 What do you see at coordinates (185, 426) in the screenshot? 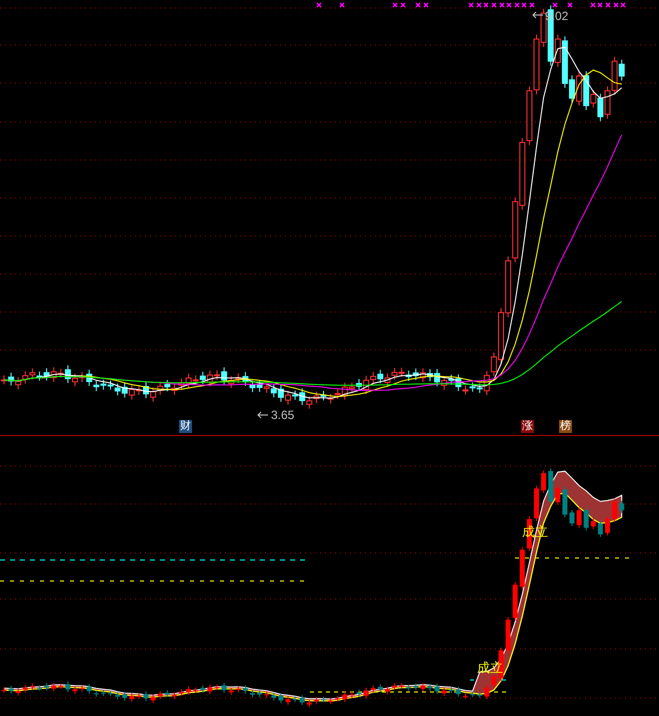
I see `event-tag: 财` at bounding box center [185, 426].